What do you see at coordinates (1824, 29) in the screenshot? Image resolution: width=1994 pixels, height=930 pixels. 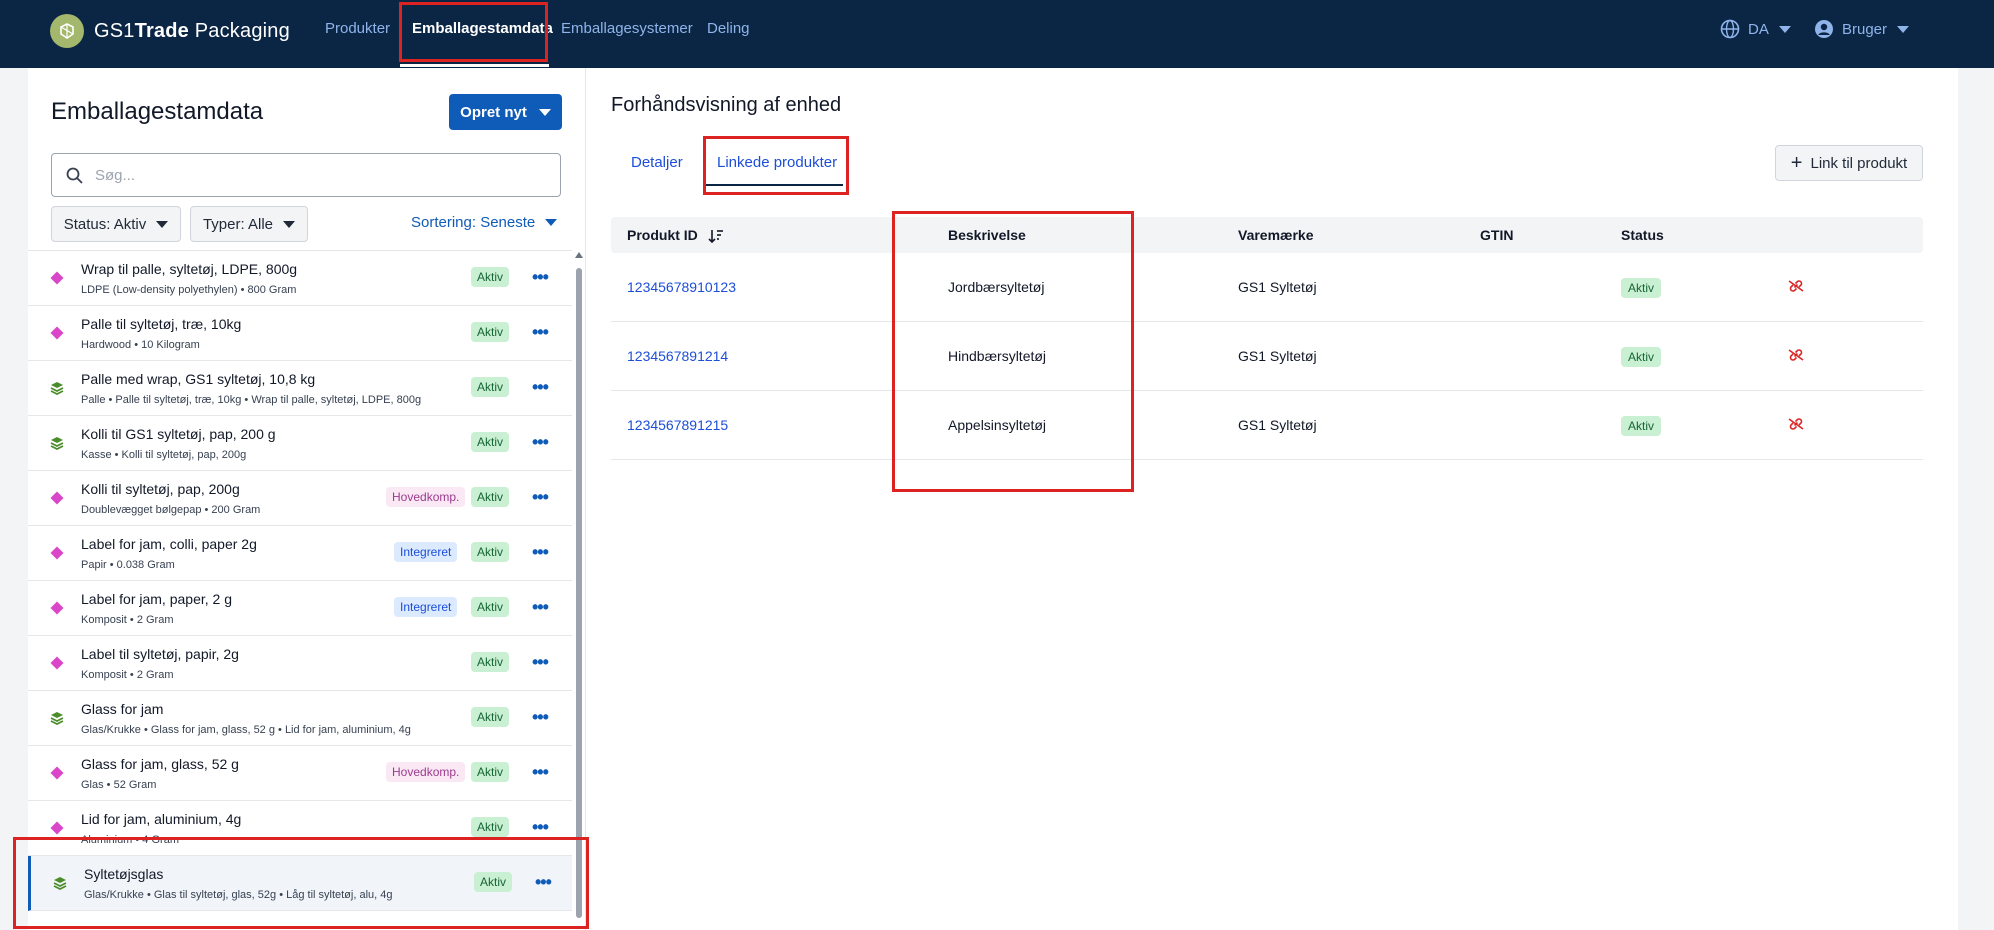 I see `user-avatar-icon` at bounding box center [1824, 29].